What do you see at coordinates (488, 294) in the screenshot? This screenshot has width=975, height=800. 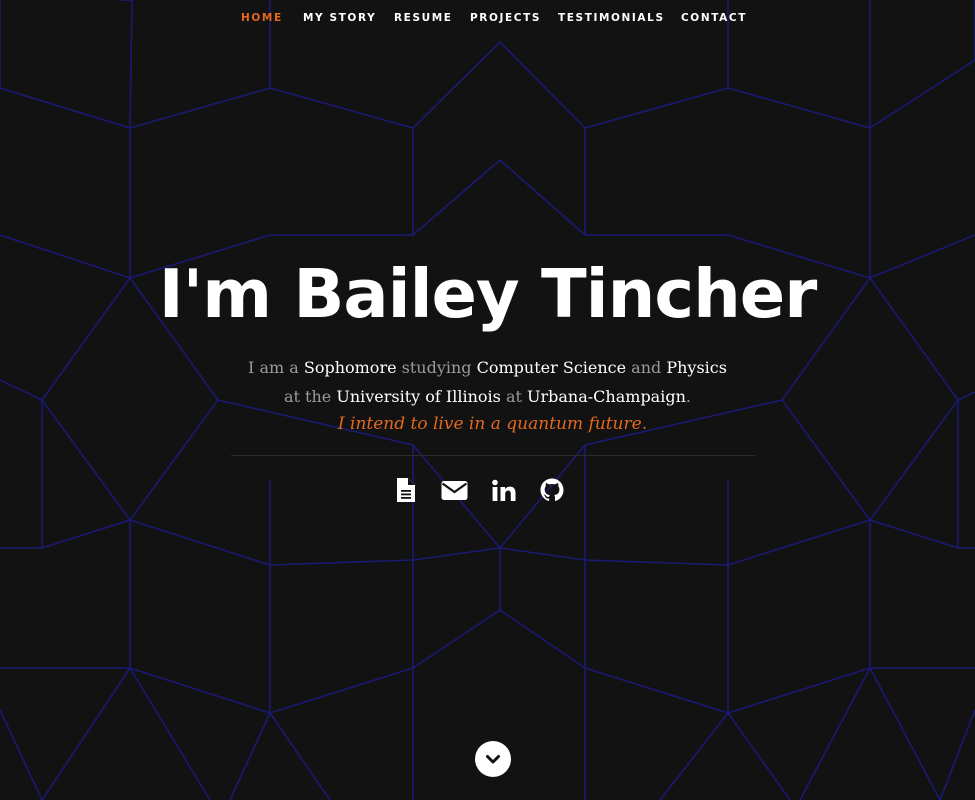 I see `hero-title: I'm Bailey Tincher` at bounding box center [488, 294].